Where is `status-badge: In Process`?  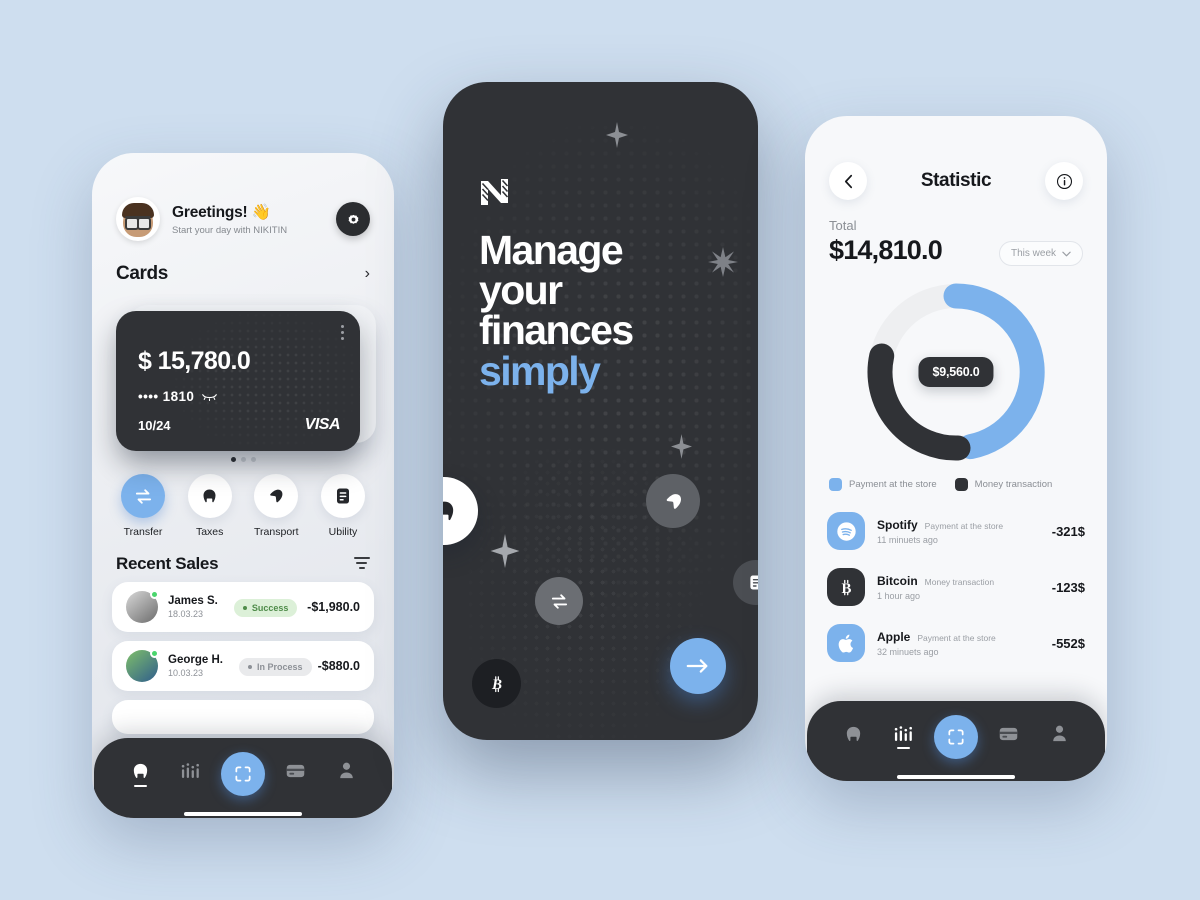
status-badge: In Process is located at coordinates (275, 667).